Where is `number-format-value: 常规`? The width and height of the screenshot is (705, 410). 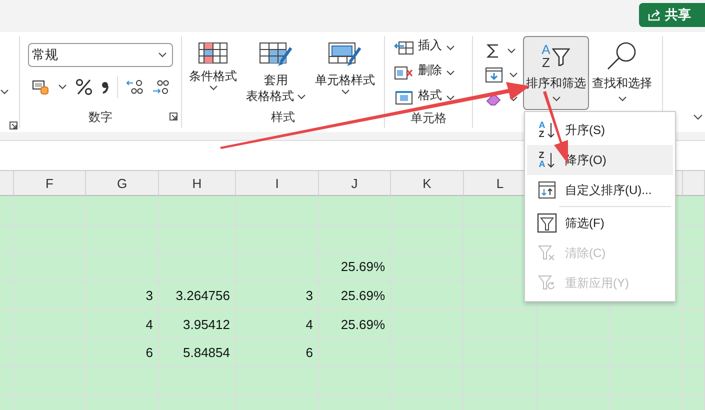
number-format-value: 常规 is located at coordinates (45, 55).